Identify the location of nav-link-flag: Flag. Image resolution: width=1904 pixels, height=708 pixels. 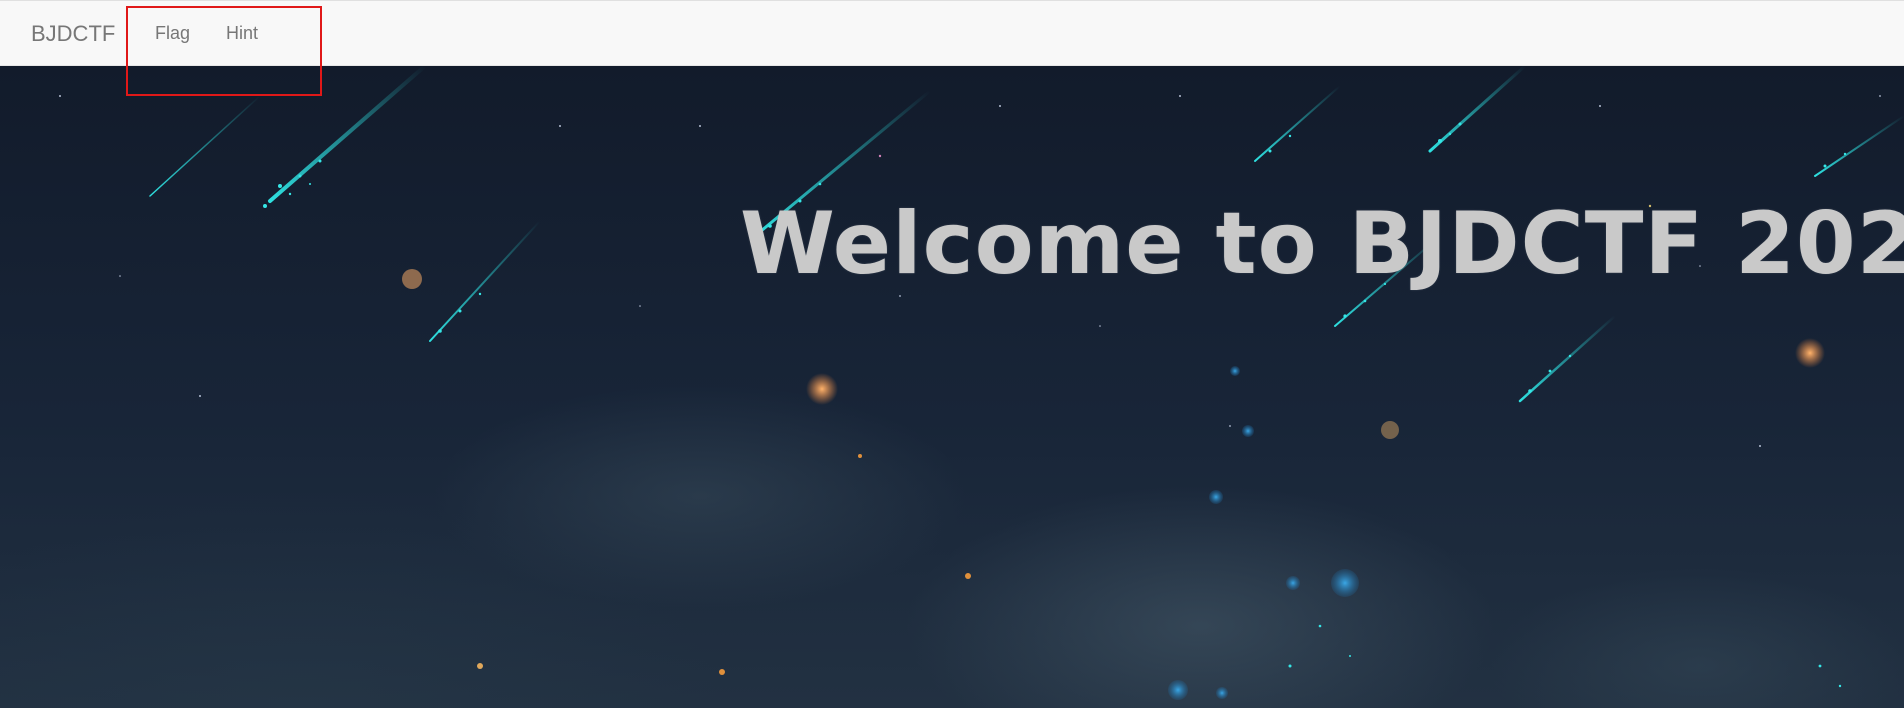
(172, 33).